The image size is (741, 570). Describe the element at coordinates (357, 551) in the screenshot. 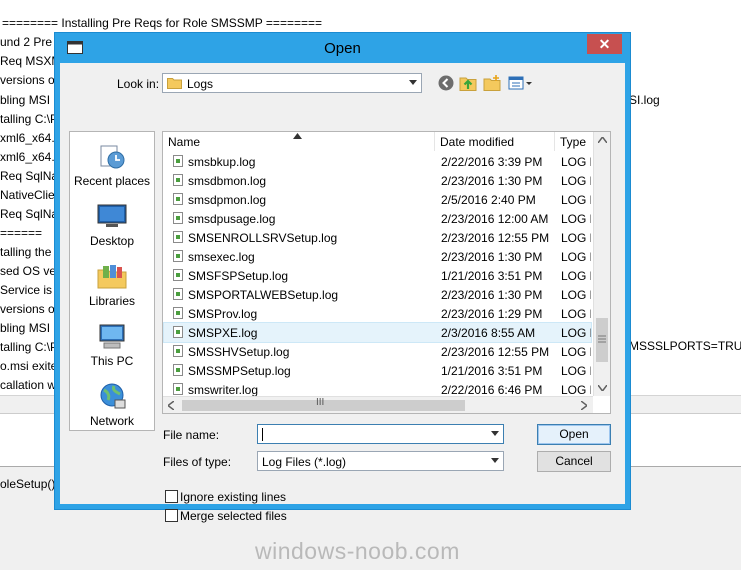

I see `watermark: windows-noob.com` at that location.